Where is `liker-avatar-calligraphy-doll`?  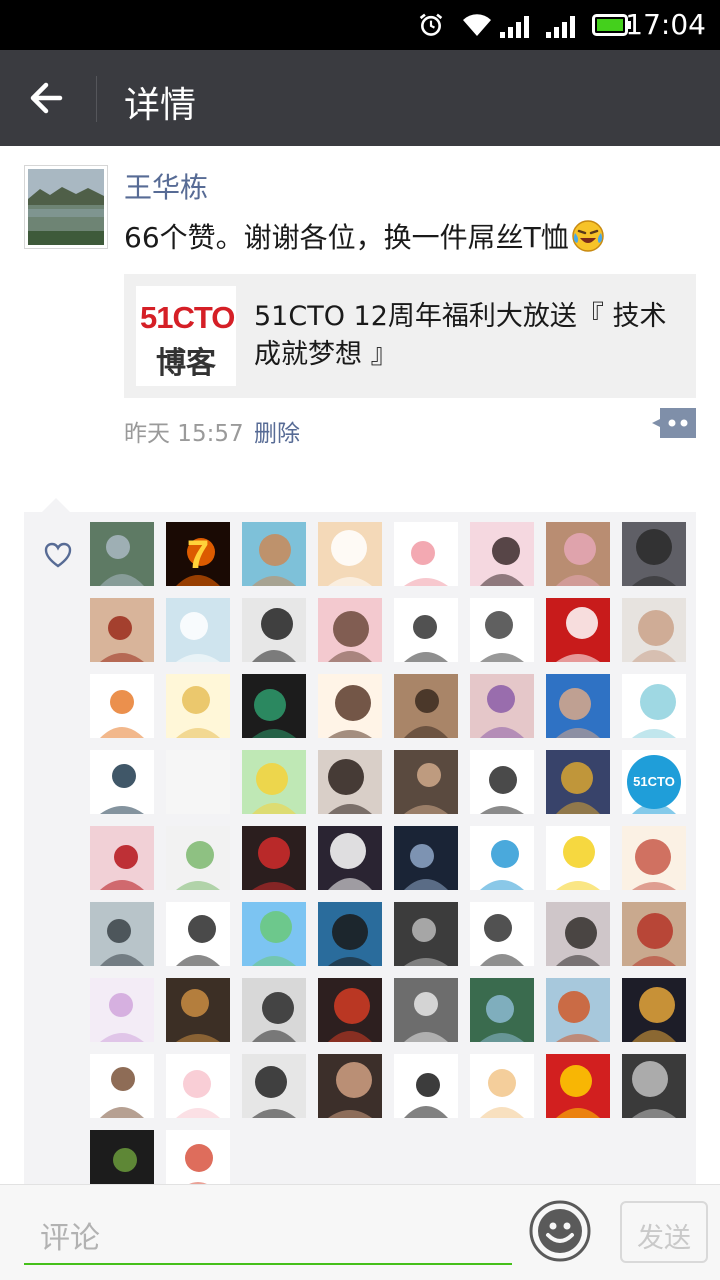 liker-avatar-calligraphy-doll is located at coordinates (502, 934).